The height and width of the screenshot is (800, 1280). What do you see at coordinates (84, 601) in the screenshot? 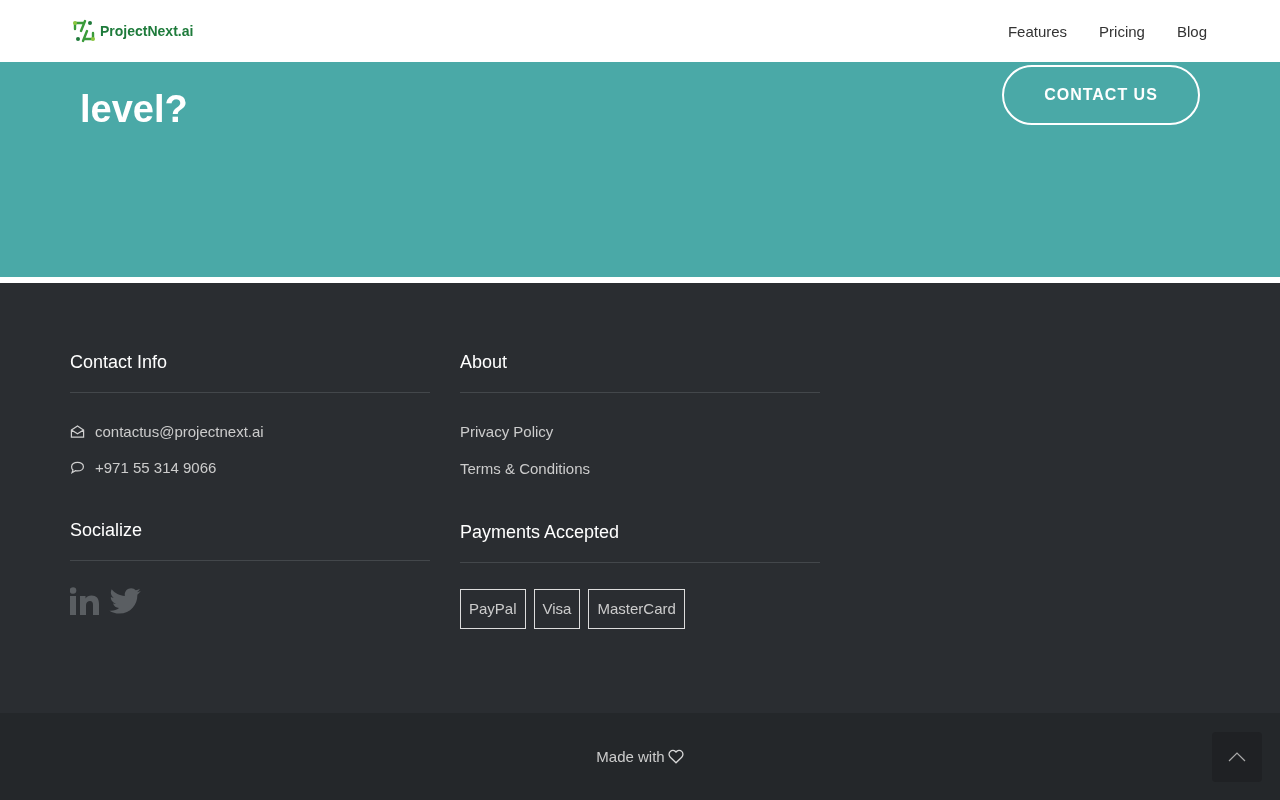
I see `linkedin-icon` at bounding box center [84, 601].